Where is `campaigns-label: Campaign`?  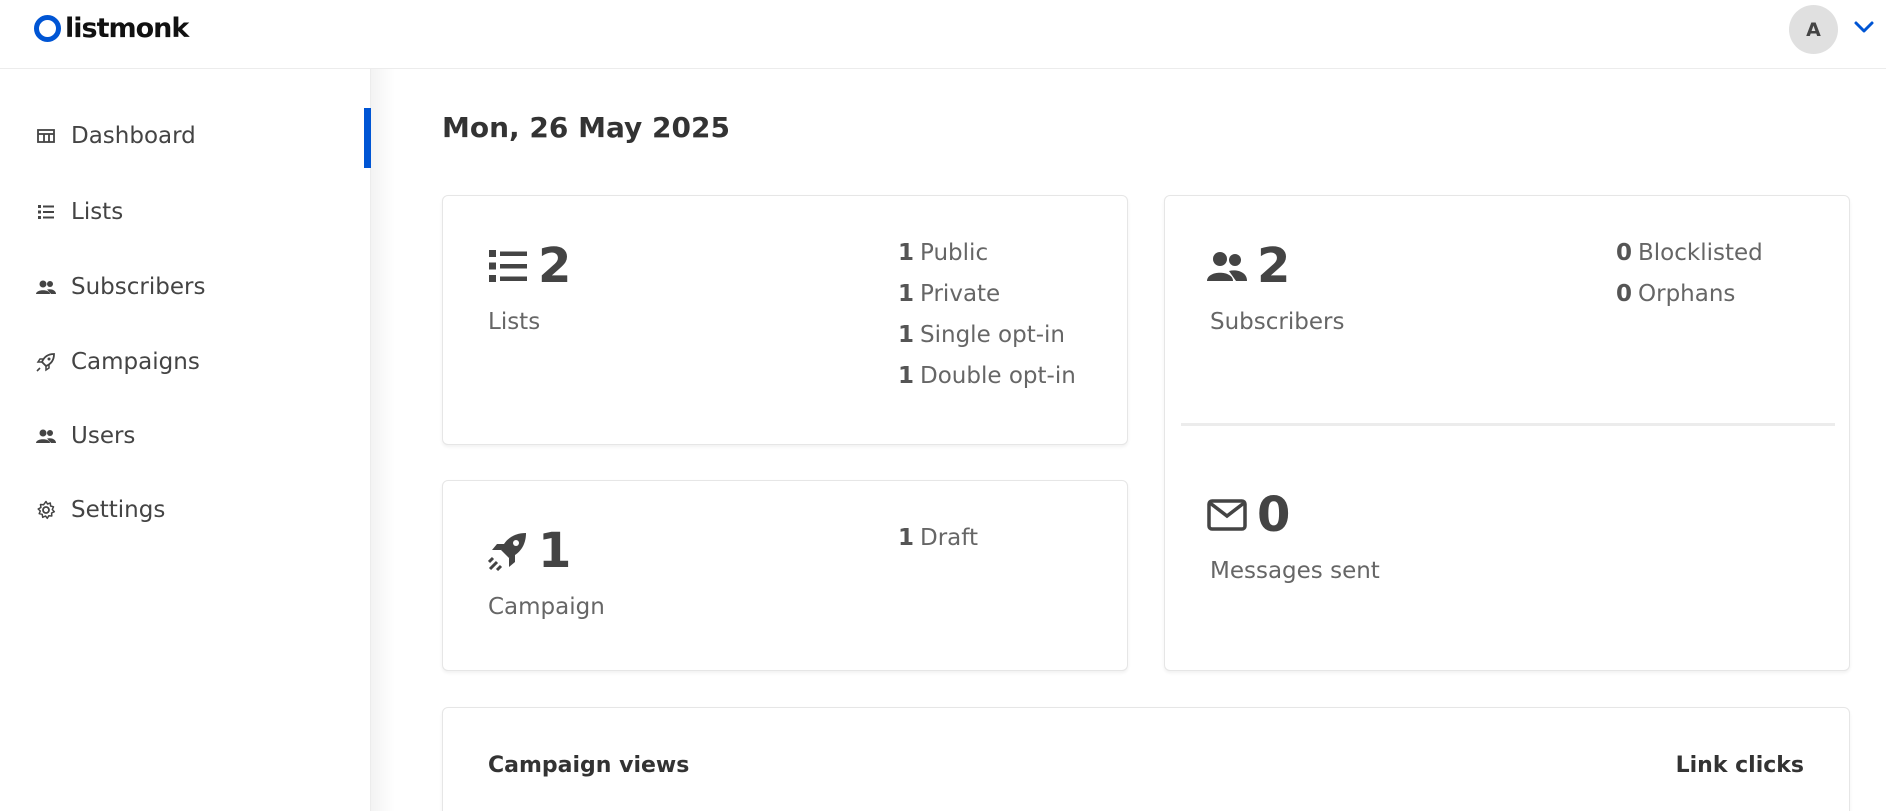
campaigns-label: Campaign is located at coordinates (546, 607).